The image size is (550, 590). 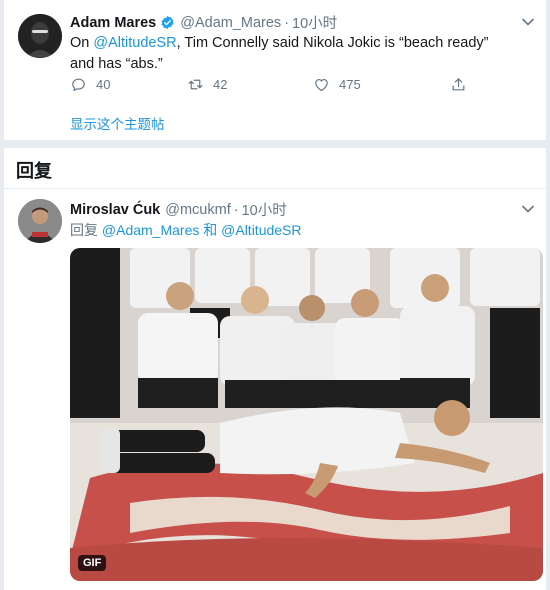 I want to click on reply-author-row: Miroslav Ćuk @mcukmf · 10小时, so click(x=178, y=209).